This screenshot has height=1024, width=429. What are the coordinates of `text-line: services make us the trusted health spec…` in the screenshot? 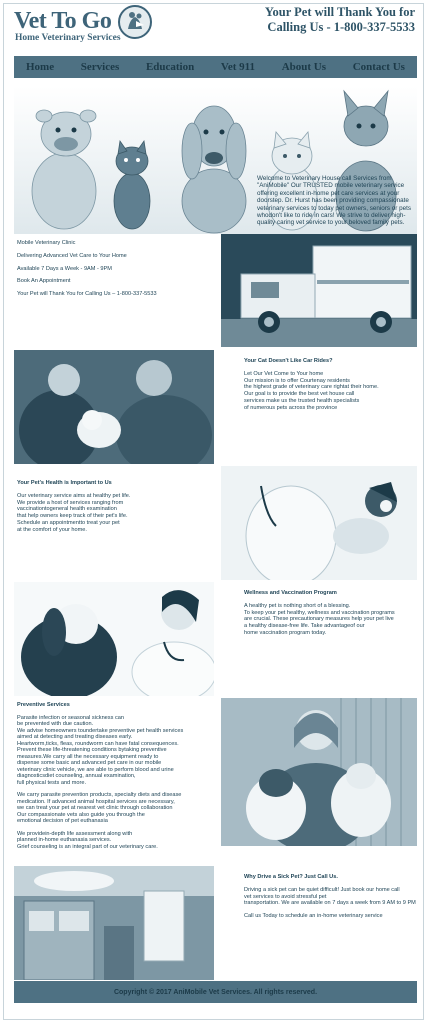 It's located at (302, 400).